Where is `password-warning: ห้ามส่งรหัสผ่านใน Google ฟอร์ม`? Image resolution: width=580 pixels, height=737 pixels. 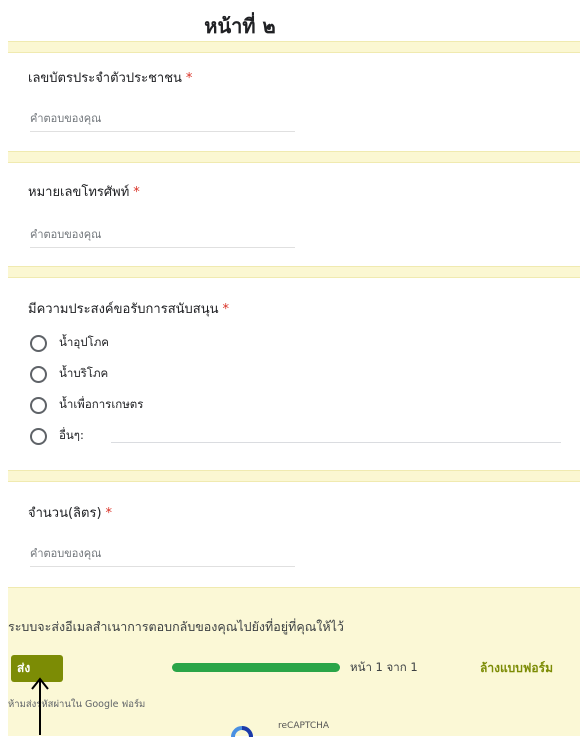 password-warning: ห้ามส่งรหัสผ่านใน Google ฟอร์ม is located at coordinates (77, 704).